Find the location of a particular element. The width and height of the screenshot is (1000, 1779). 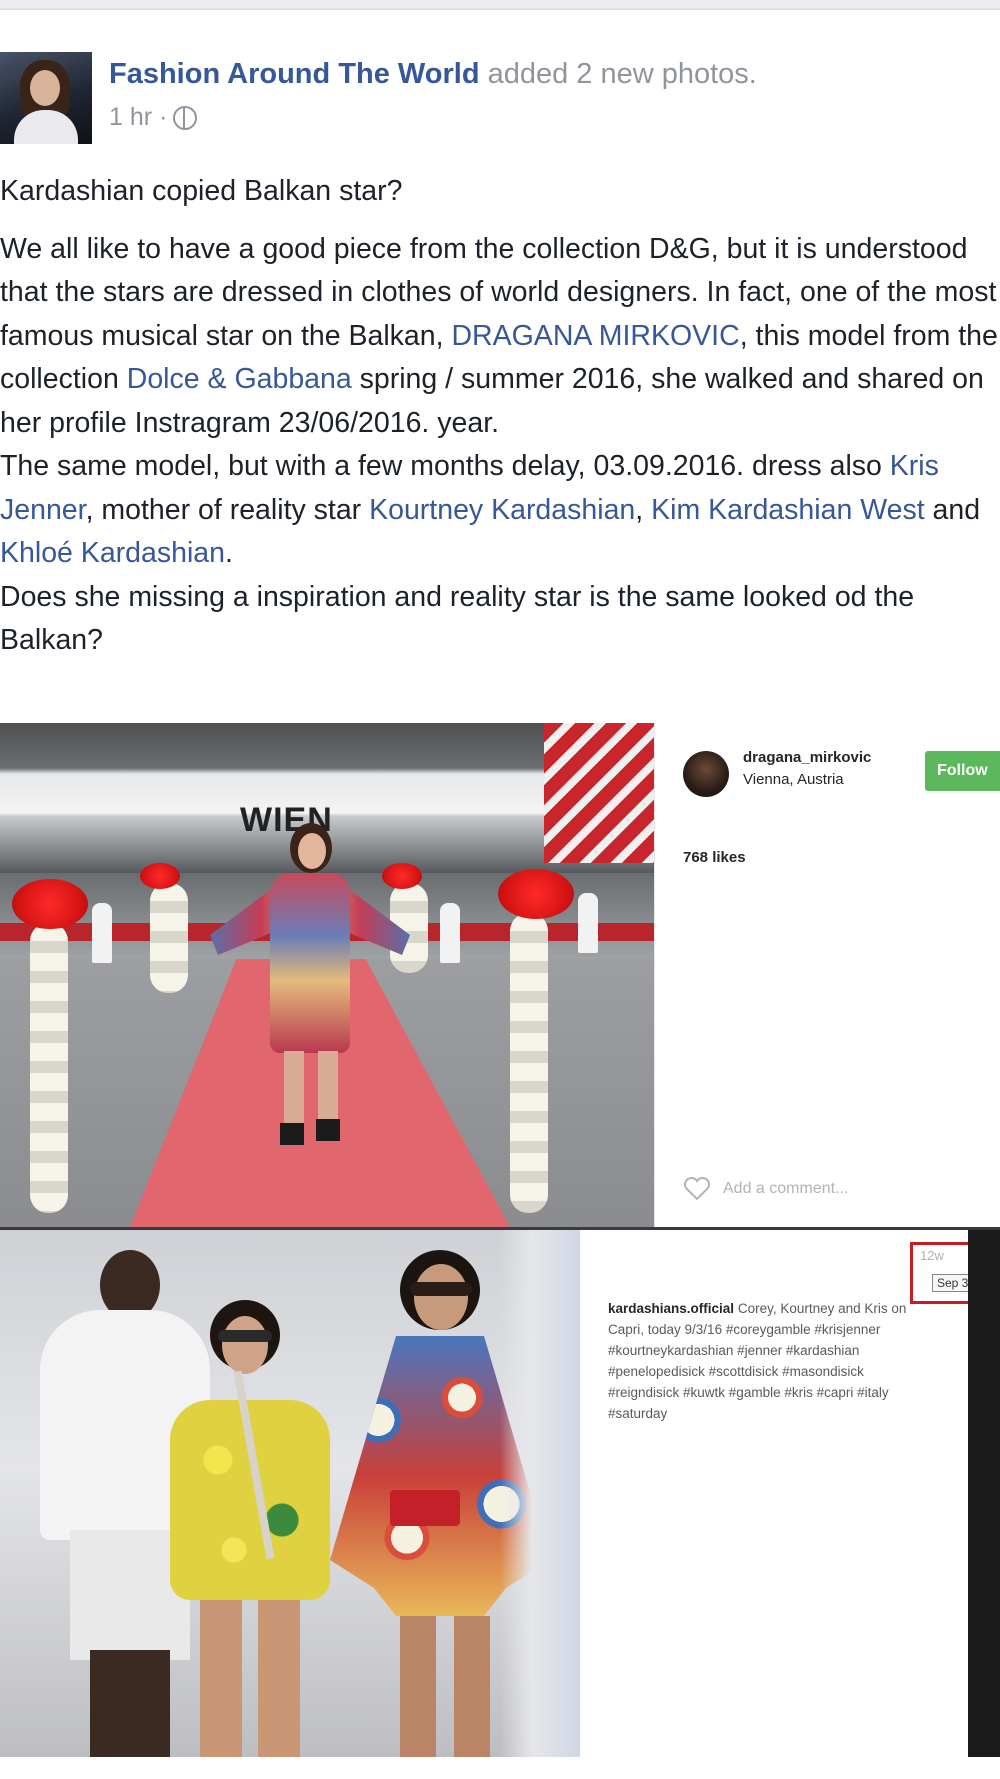

mention-khloe-kardashian: Khloé Kardashian is located at coordinates (112, 553).